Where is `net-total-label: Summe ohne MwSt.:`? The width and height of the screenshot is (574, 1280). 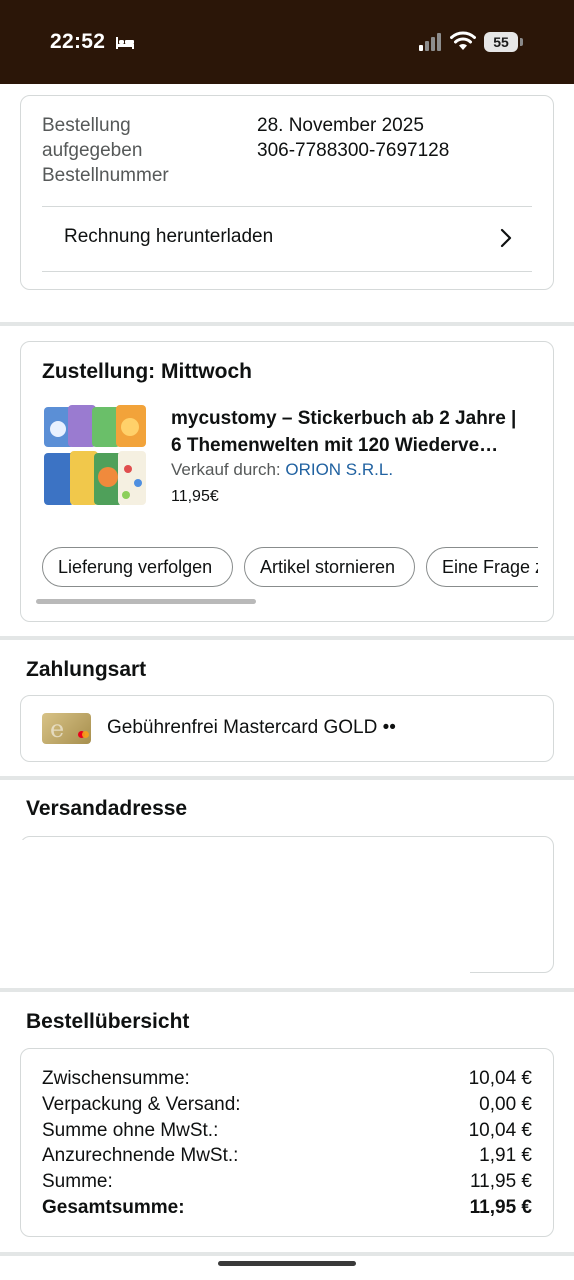 net-total-label: Summe ohne MwSt.: is located at coordinates (130, 1130).